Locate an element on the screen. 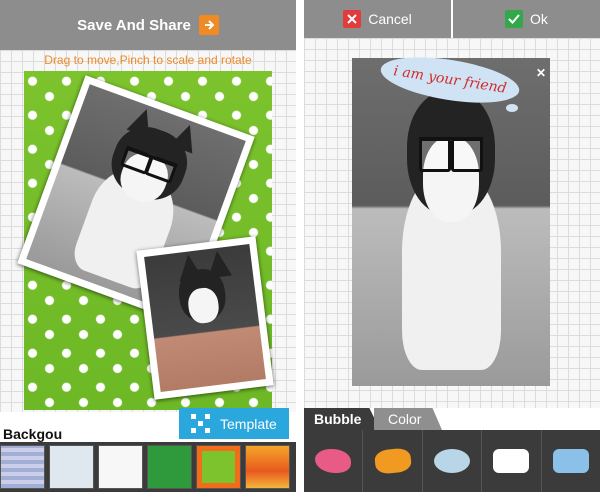  grid-dots-icon is located at coordinates (200, 423).